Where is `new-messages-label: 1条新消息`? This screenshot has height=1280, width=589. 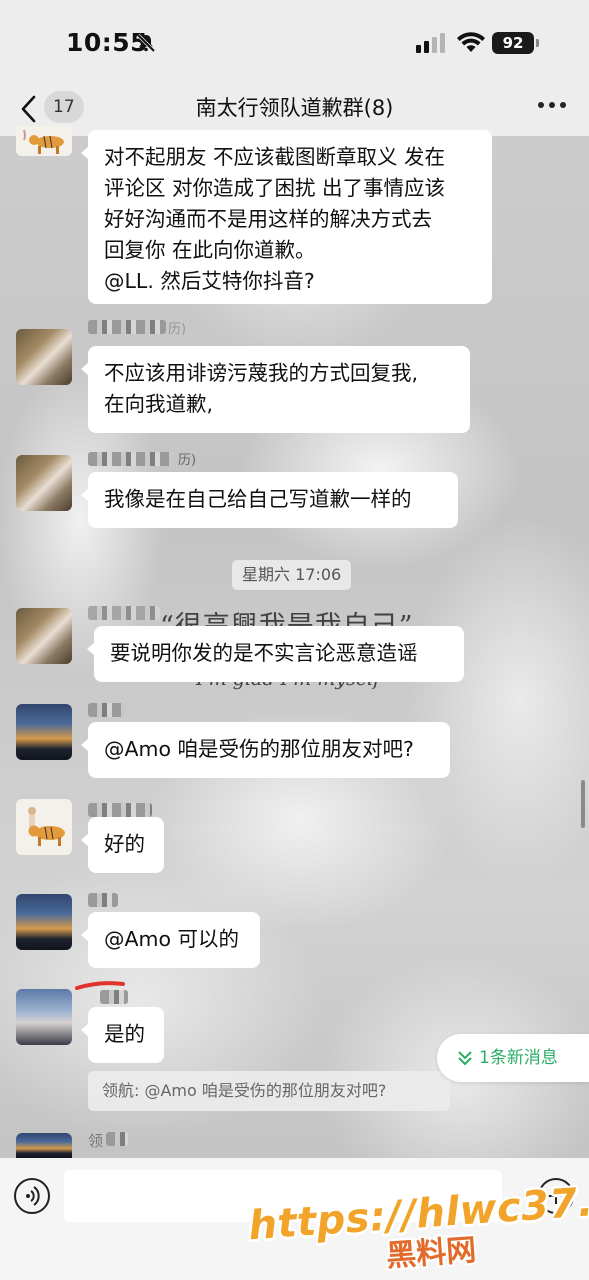
new-messages-label: 1条新消息 is located at coordinates (518, 1058).